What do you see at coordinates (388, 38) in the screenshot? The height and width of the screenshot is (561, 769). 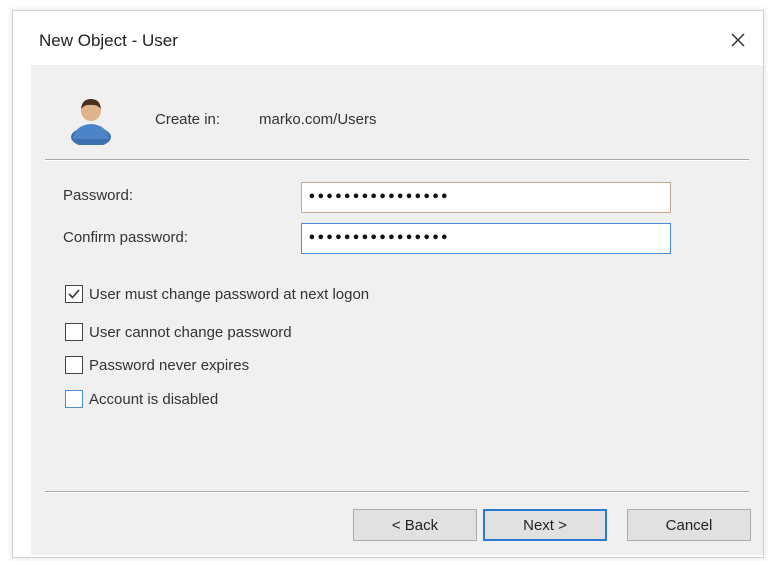 I see `title-bar: New Object - User` at bounding box center [388, 38].